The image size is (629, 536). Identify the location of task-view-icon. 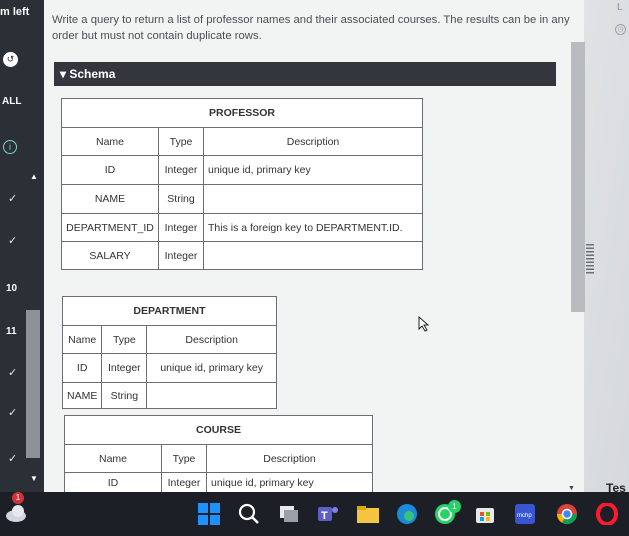
(289, 514).